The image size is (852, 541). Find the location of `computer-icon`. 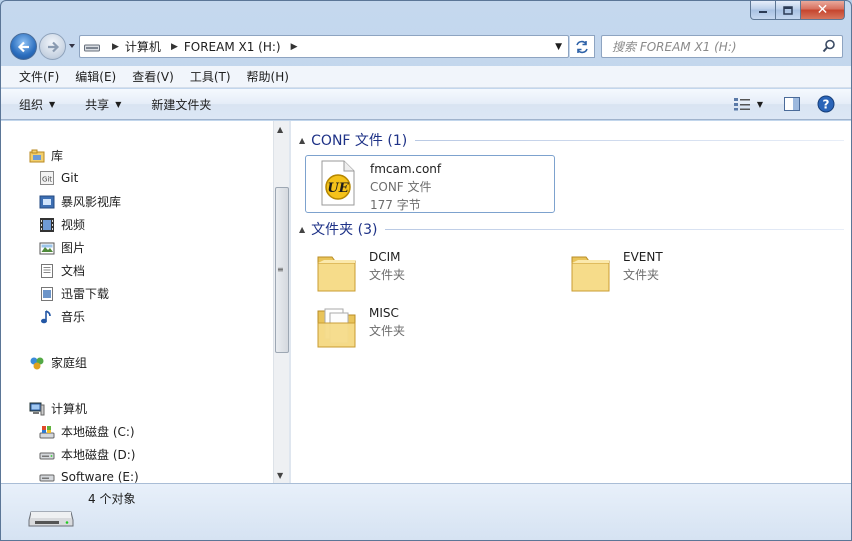

computer-icon is located at coordinates (37, 409).